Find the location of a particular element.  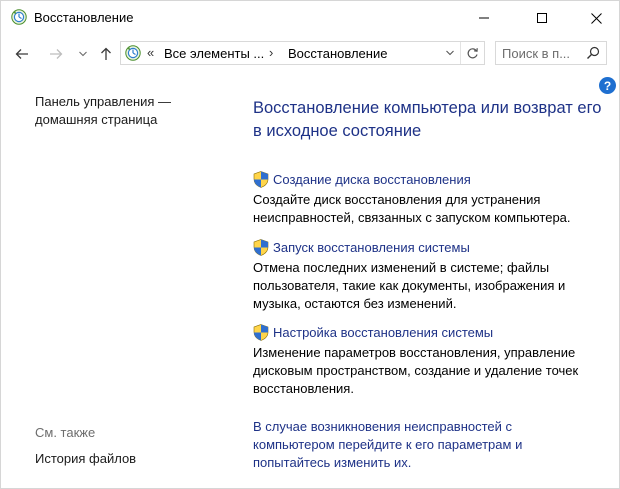

arrow-up-icon is located at coordinates (106, 53).